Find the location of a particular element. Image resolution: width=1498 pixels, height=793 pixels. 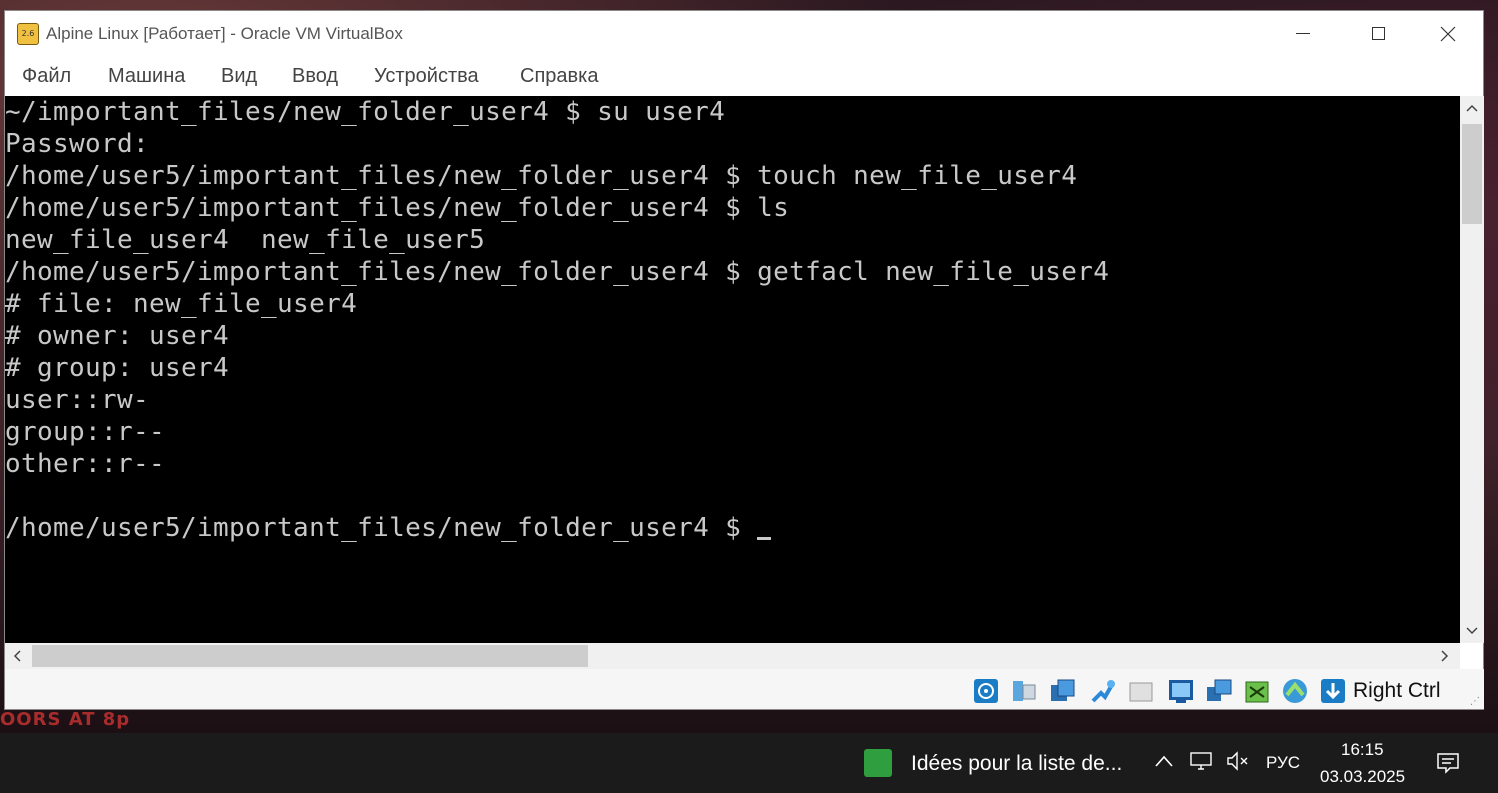

cpu-icon is located at coordinates (1295, 691).